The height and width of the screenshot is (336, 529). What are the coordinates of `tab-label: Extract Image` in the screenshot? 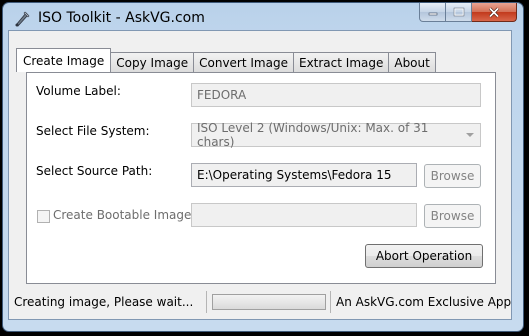 It's located at (341, 62).